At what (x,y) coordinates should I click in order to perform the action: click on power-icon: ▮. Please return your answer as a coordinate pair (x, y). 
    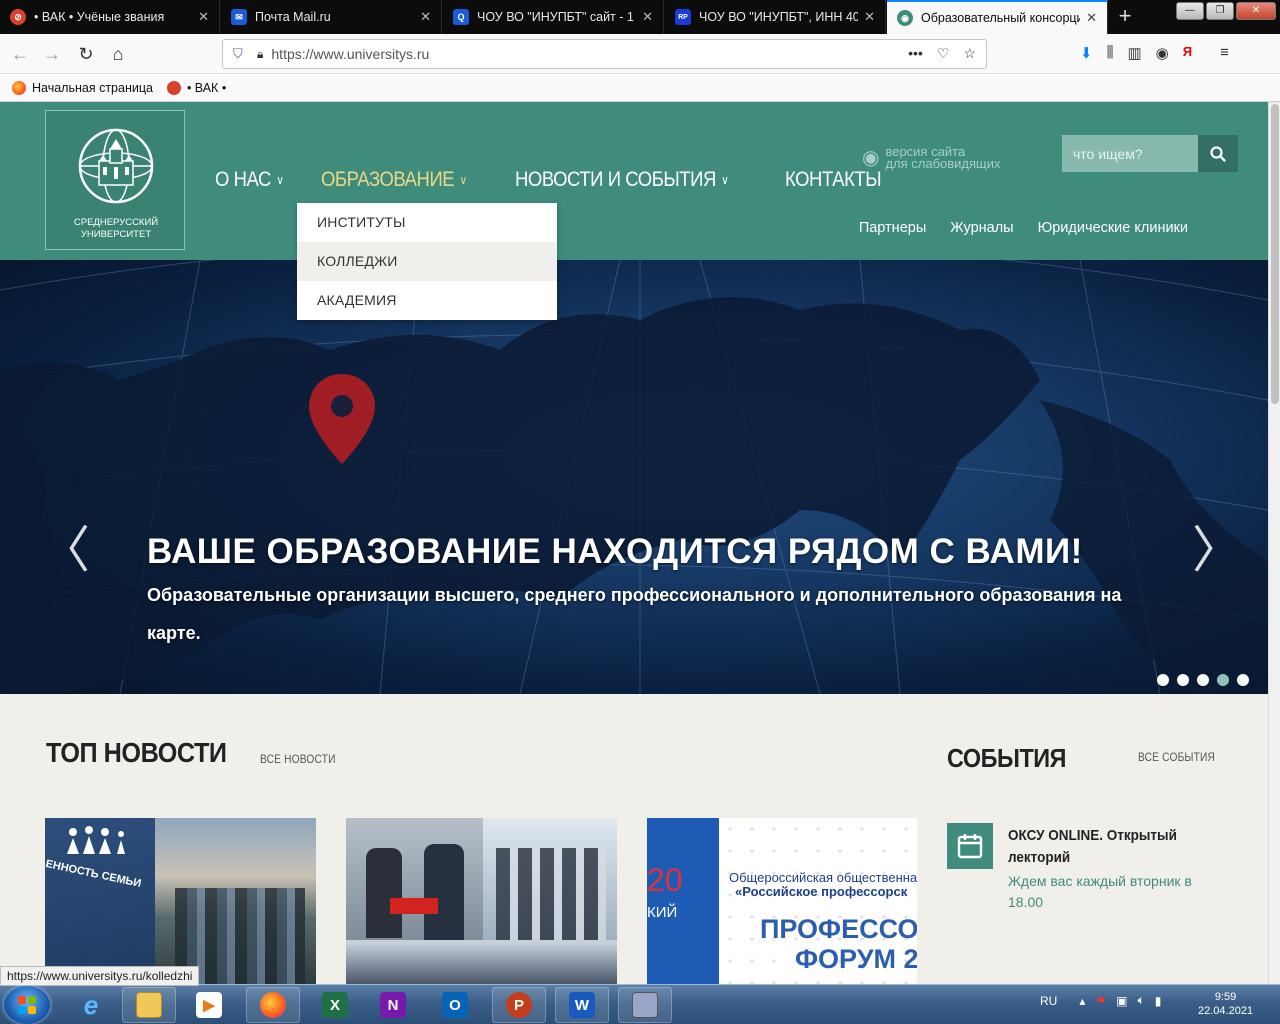
    Looking at the image, I should click on (1158, 1001).